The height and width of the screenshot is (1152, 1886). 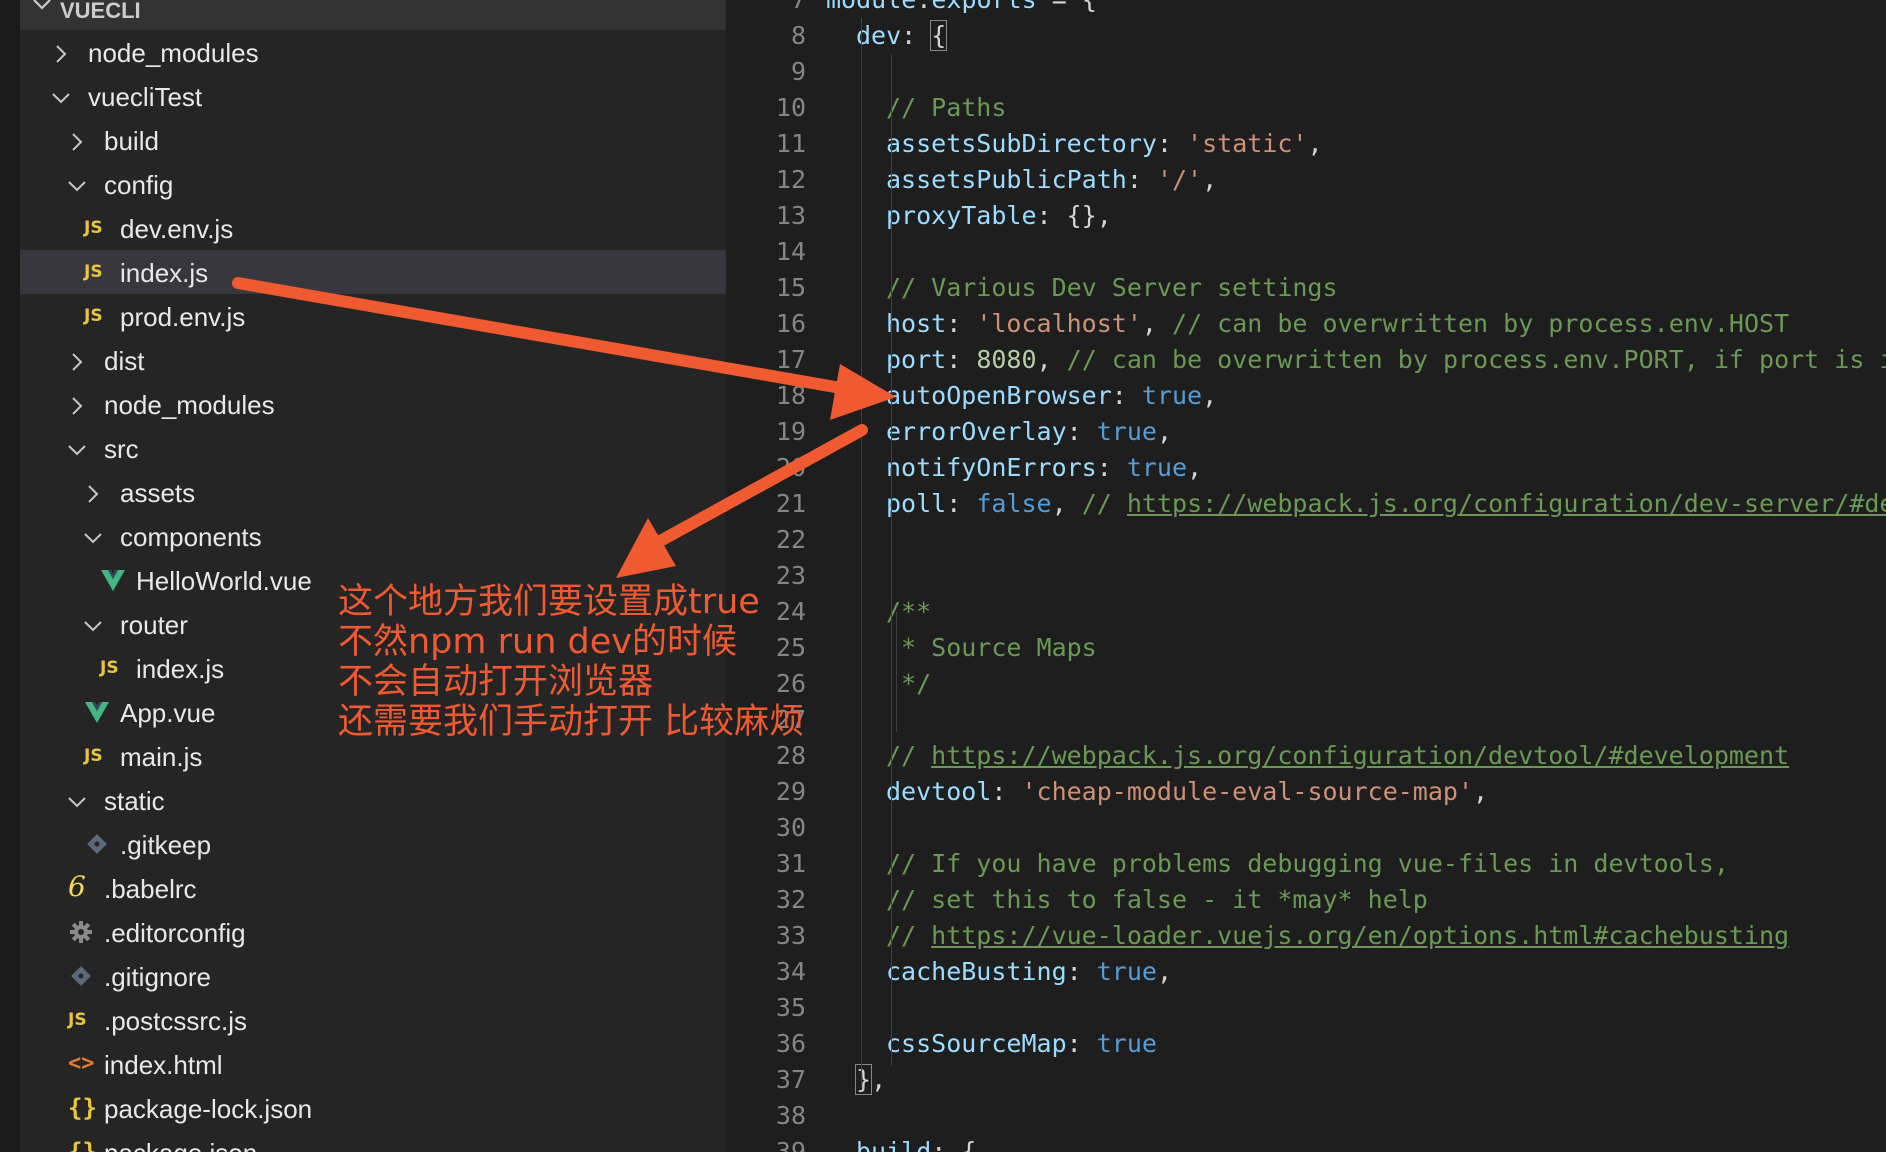 What do you see at coordinates (564, 348) in the screenshot?
I see `arrow-to-autoopenbrowser` at bounding box center [564, 348].